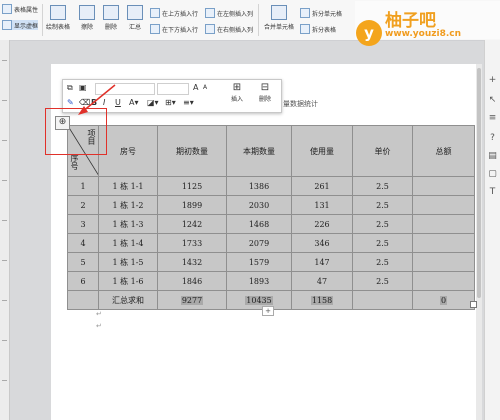  What do you see at coordinates (128, 224) in the screenshot?
I see `cell-room: 1 栋 1-3` at bounding box center [128, 224].